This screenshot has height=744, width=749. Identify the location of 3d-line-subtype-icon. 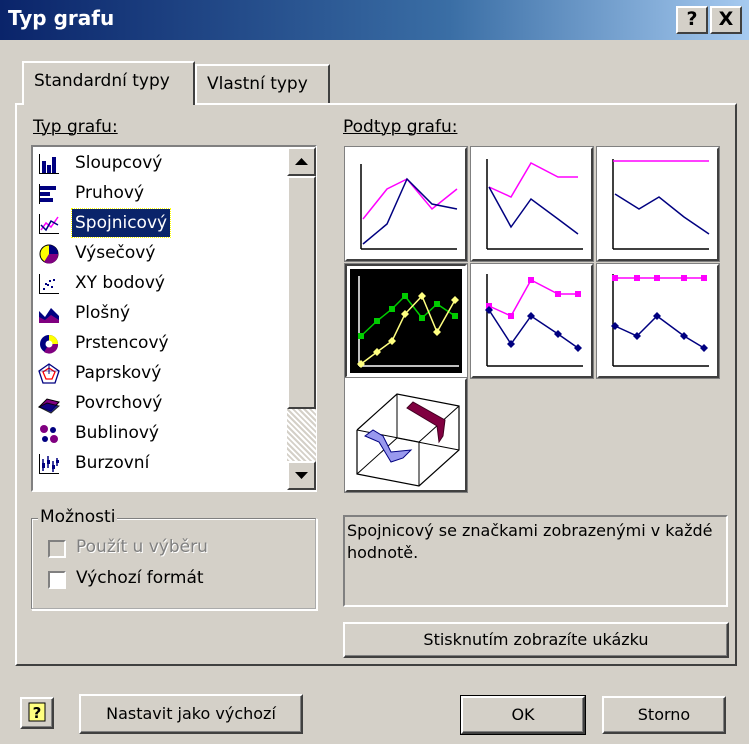
(408, 440).